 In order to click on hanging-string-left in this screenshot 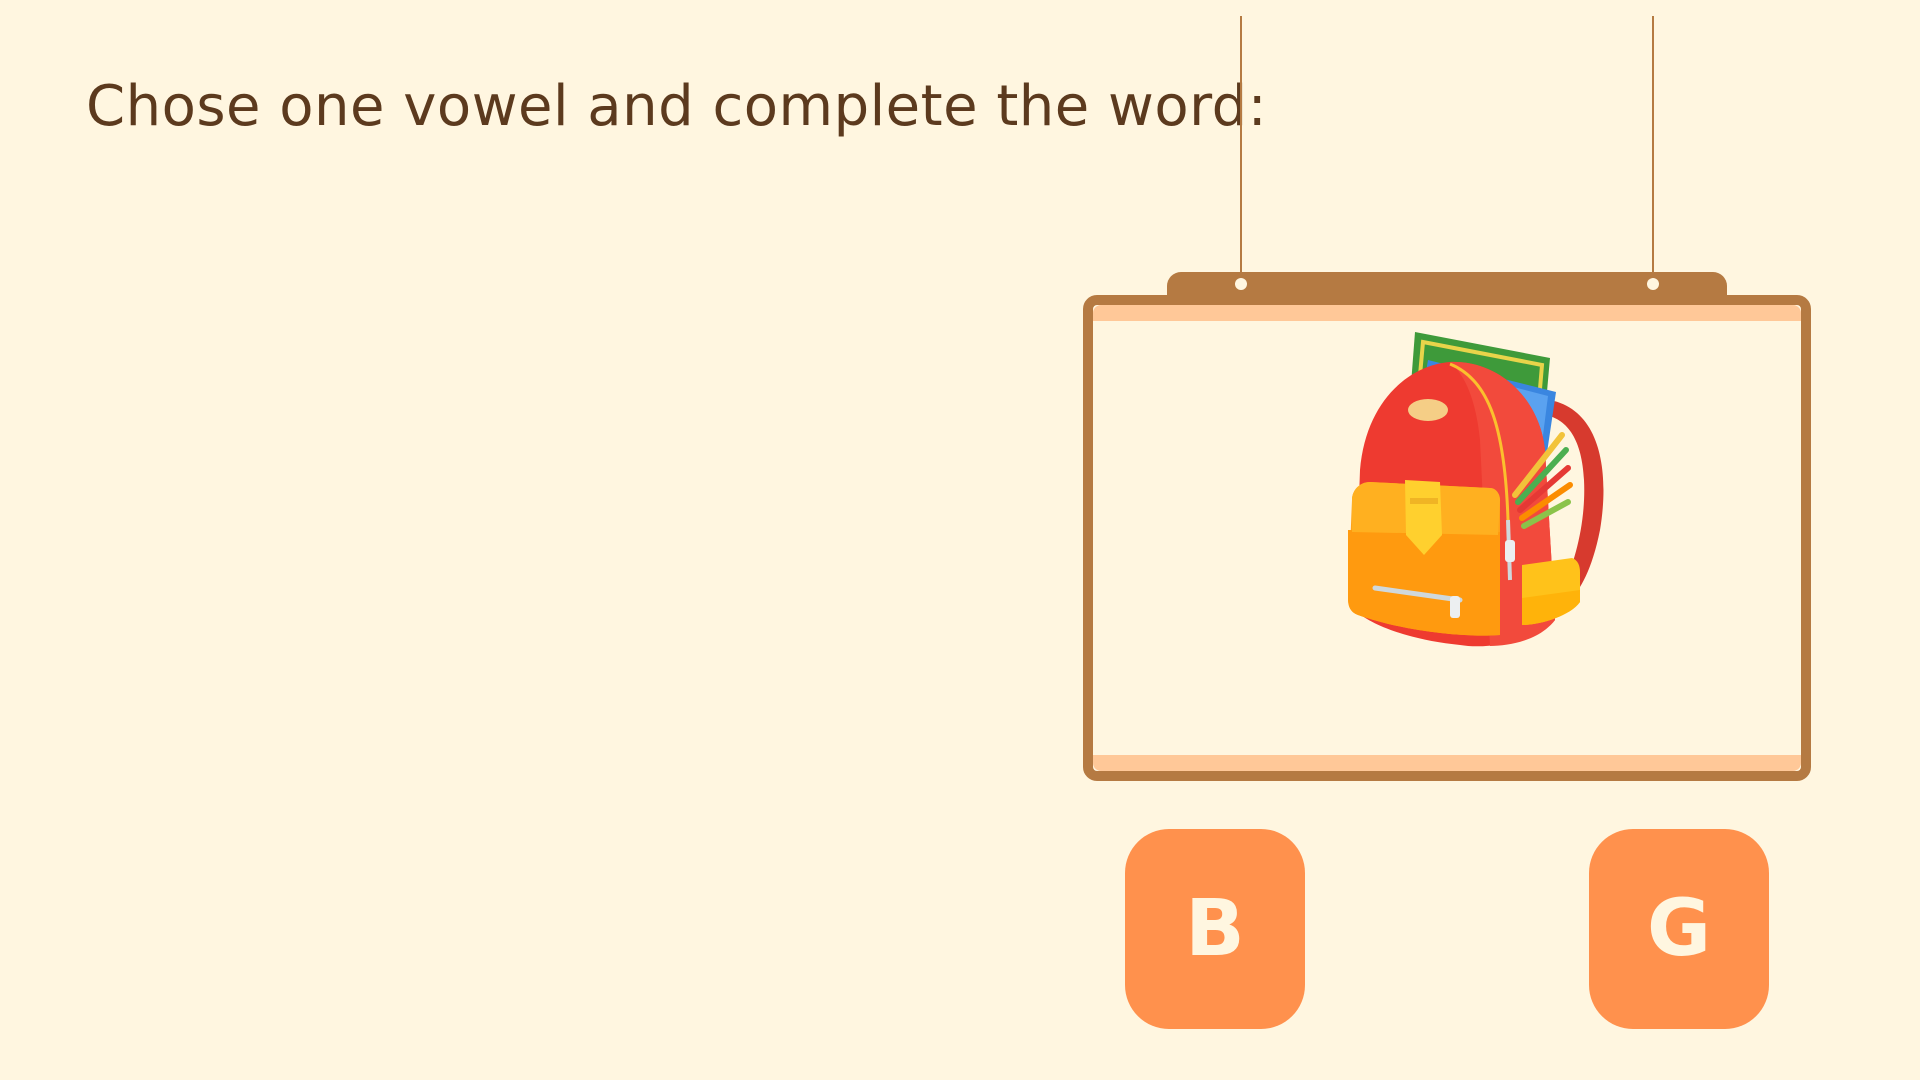, I will do `click(1241, 149)`.